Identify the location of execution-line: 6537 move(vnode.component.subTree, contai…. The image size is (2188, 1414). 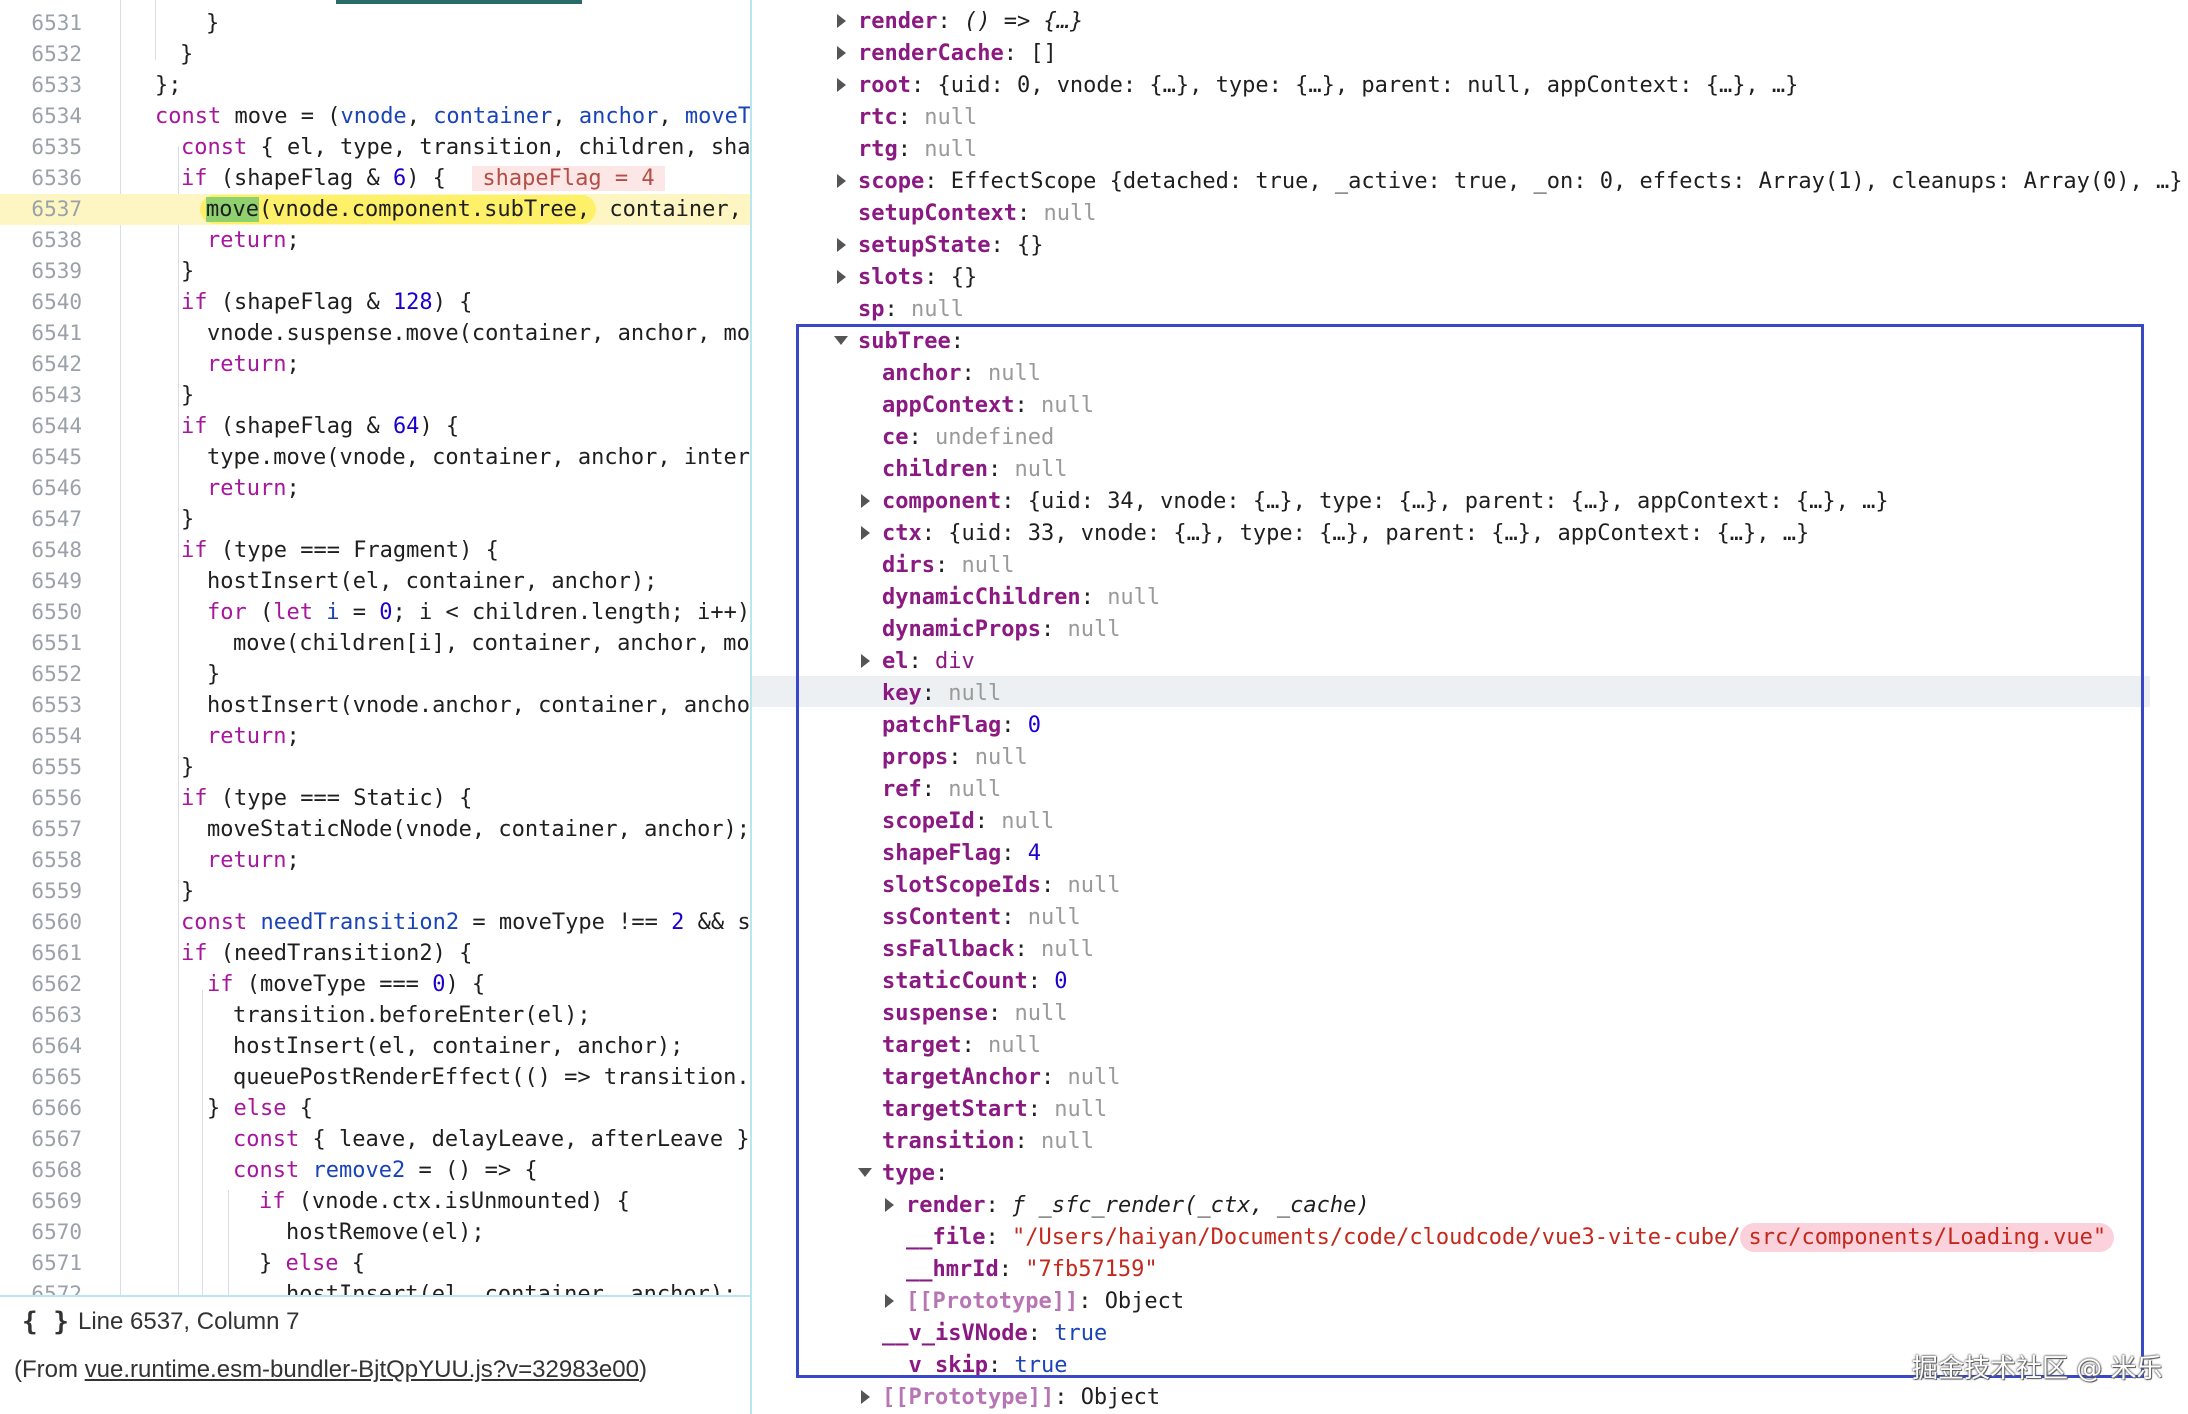
(375, 209).